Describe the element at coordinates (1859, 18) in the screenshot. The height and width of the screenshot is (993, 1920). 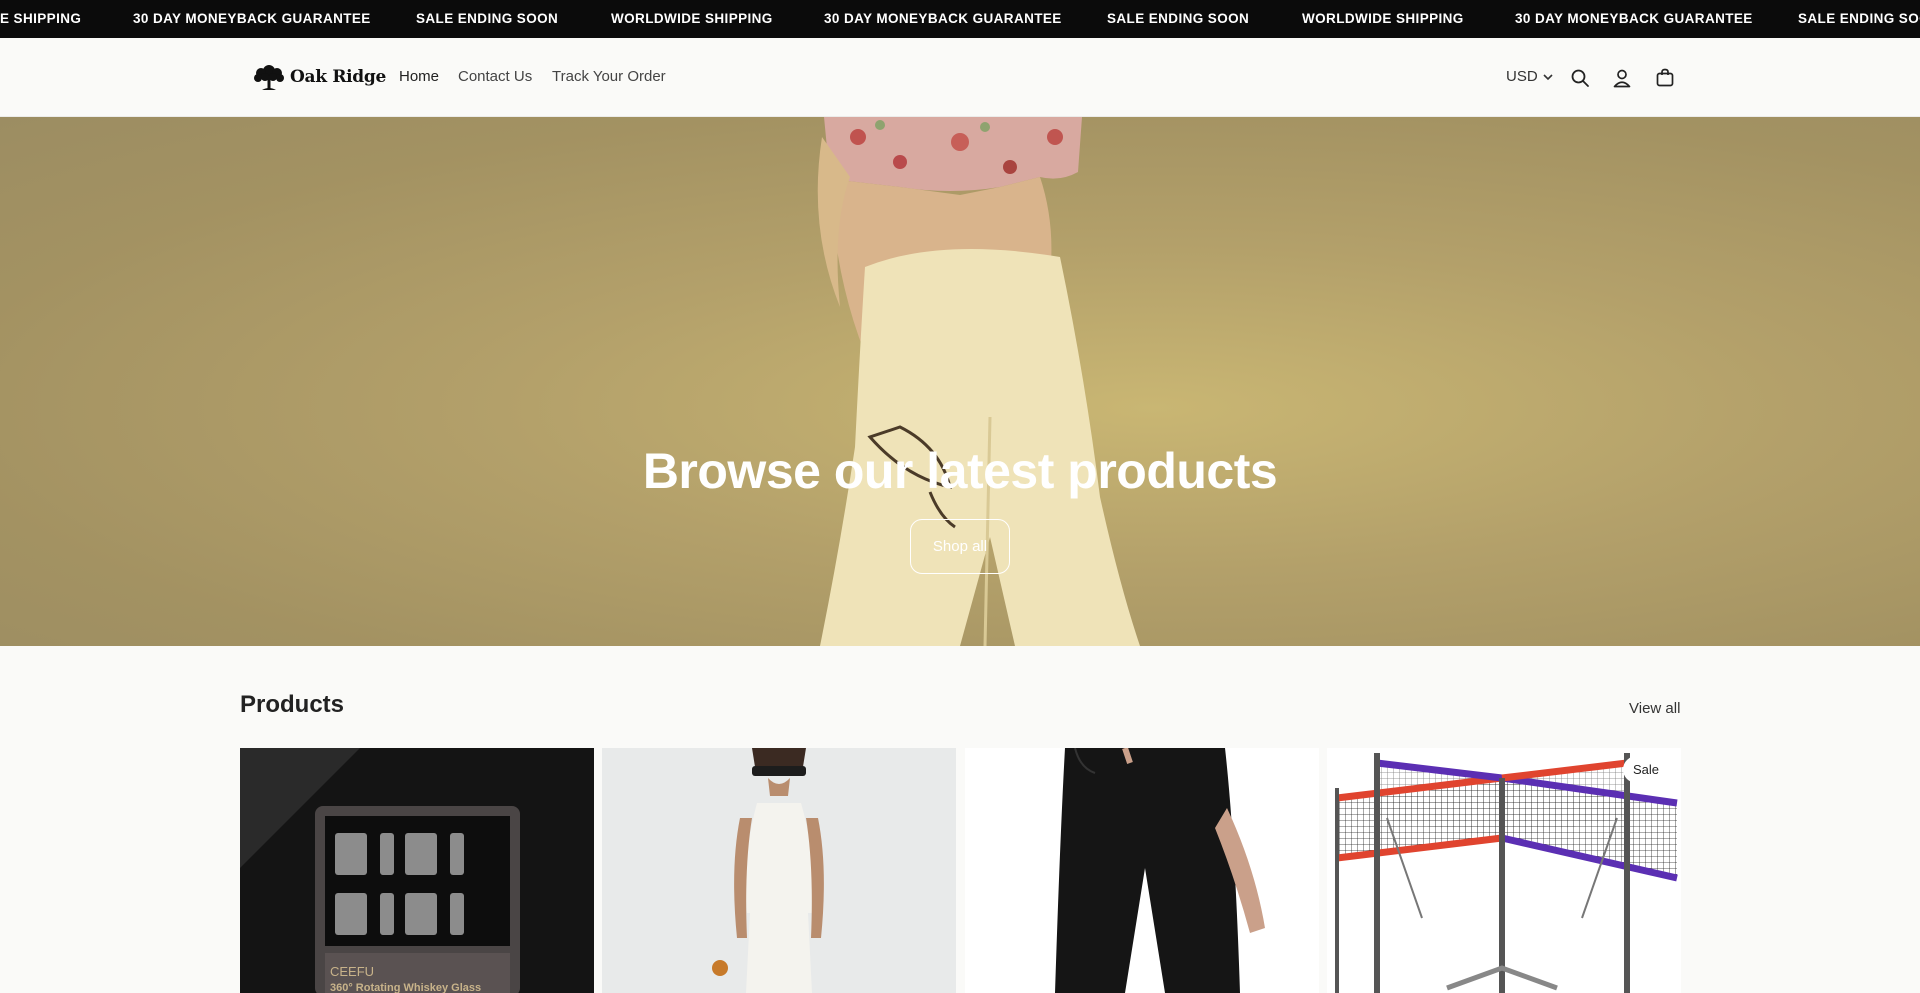
I see `announcement-item: SALE ENDING SOO` at that location.